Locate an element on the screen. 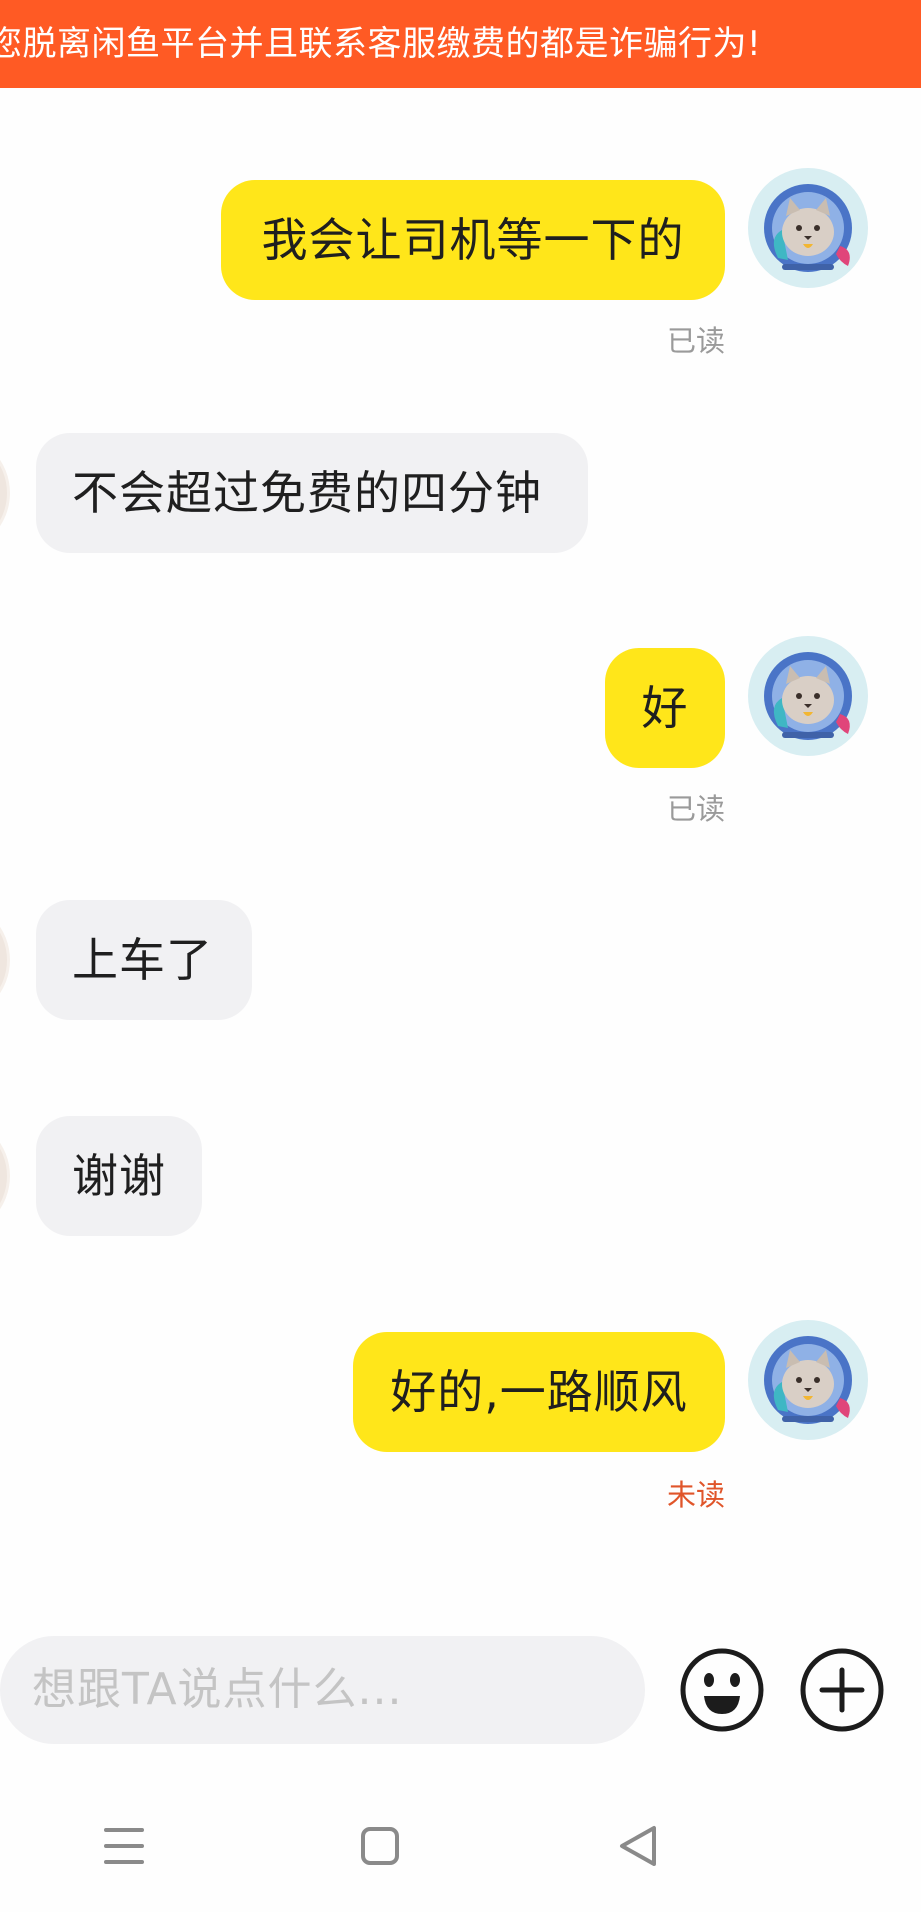  outgoing-message: 好的,一路顺风 is located at coordinates (539, 1392).